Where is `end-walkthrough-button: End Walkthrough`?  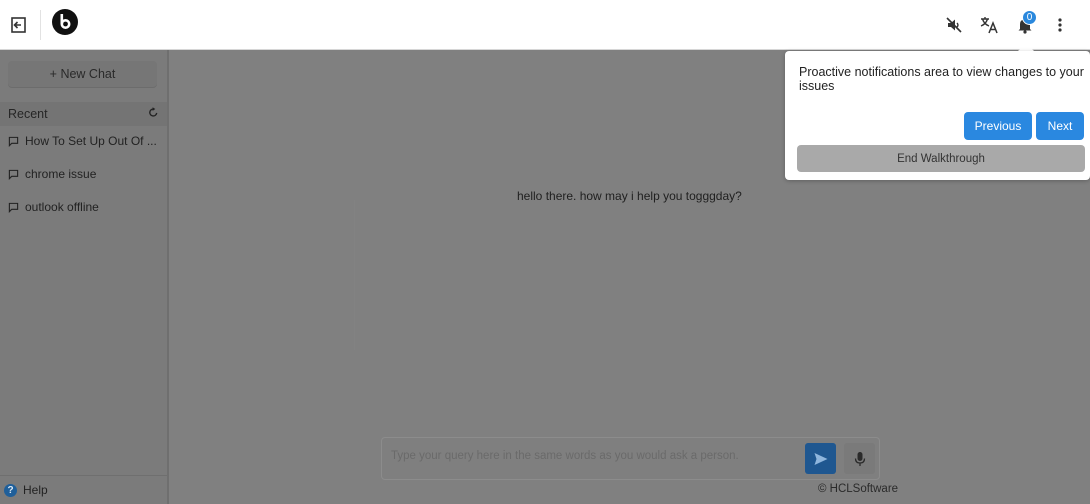 end-walkthrough-button: End Walkthrough is located at coordinates (941, 158).